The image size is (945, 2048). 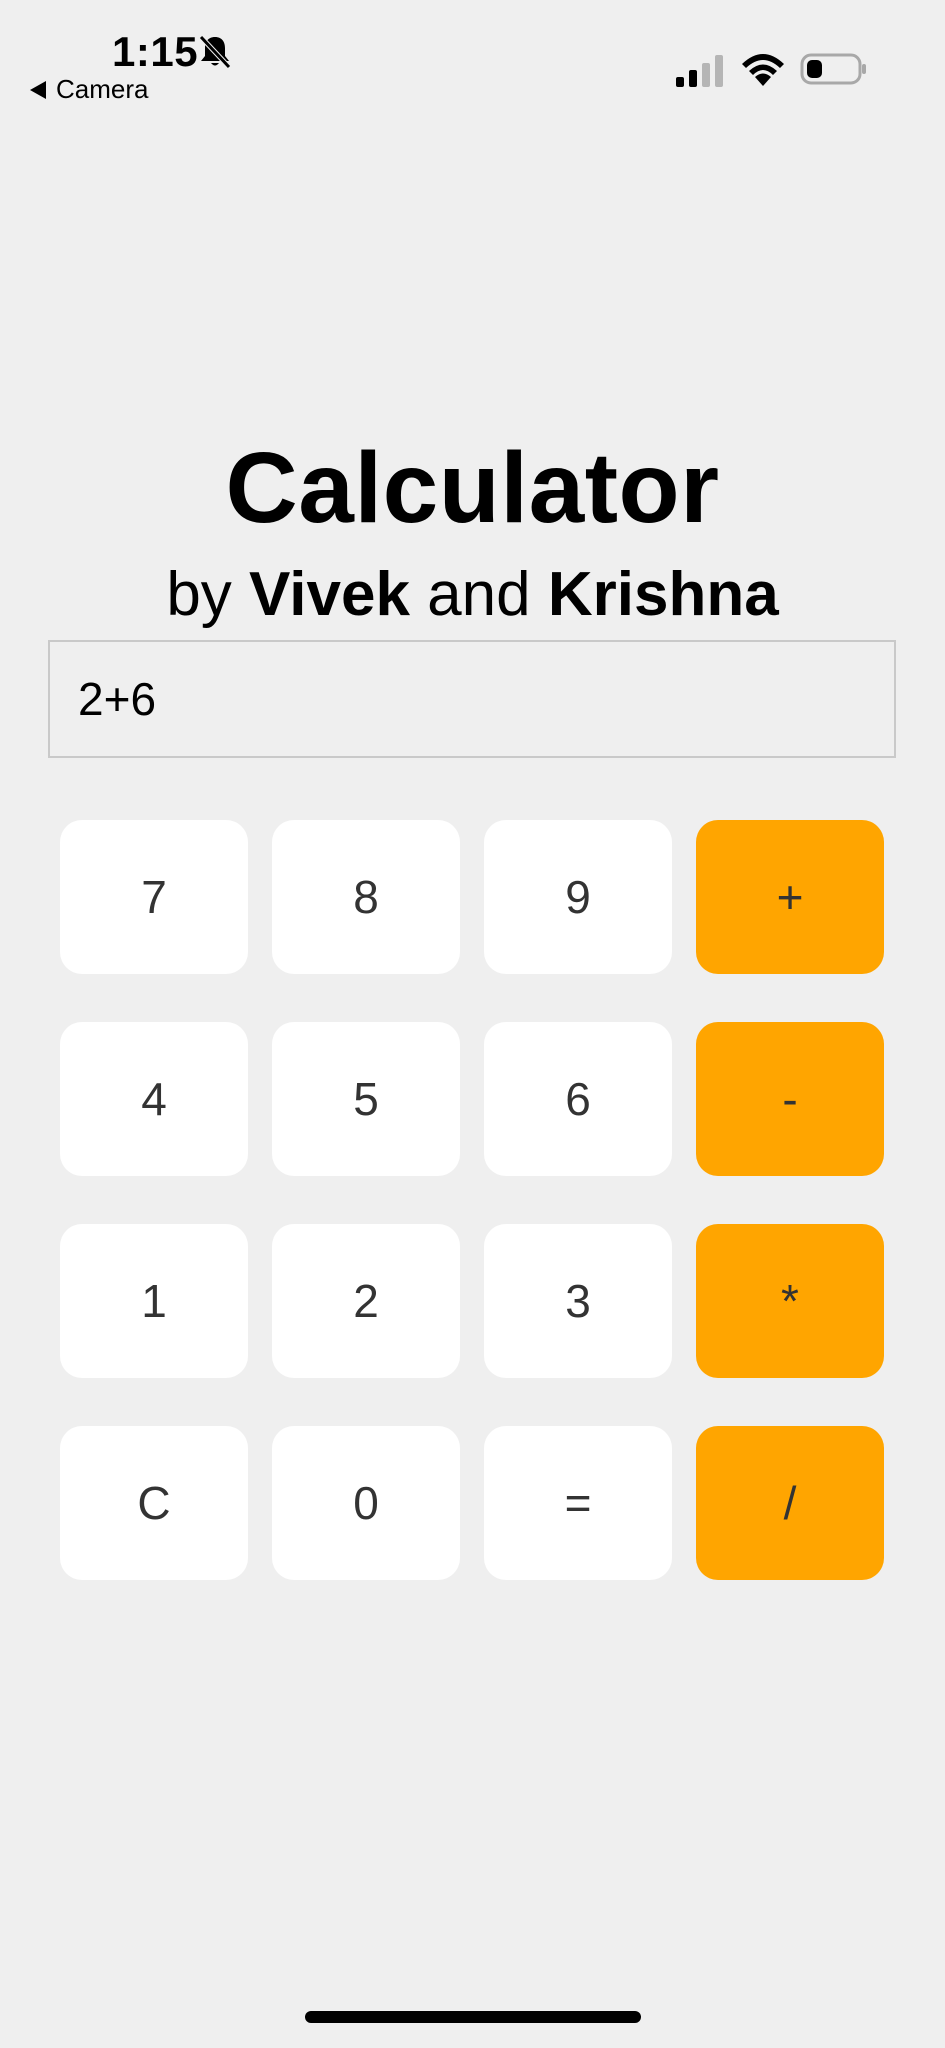 What do you see at coordinates (578, 1503) in the screenshot?
I see `key-equals: =` at bounding box center [578, 1503].